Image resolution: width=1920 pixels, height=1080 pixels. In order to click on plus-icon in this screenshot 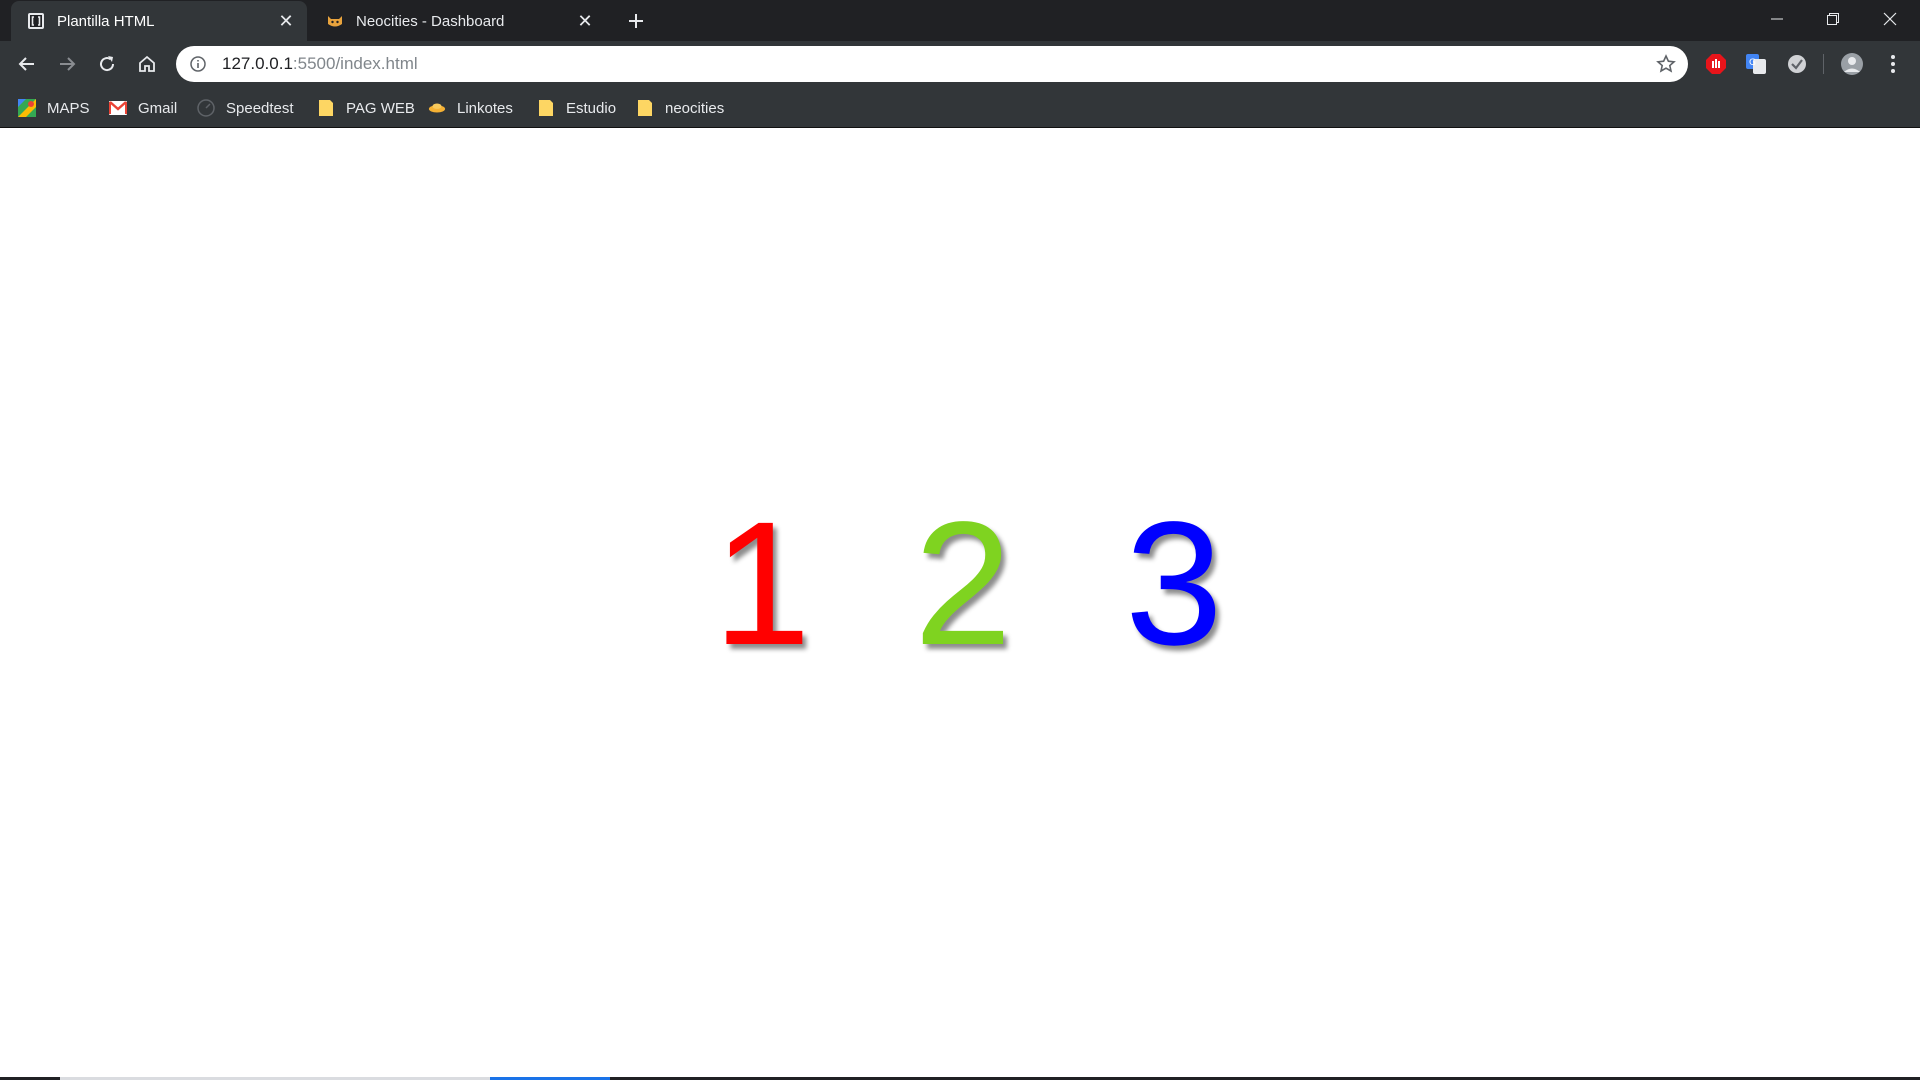, I will do `click(636, 21)`.